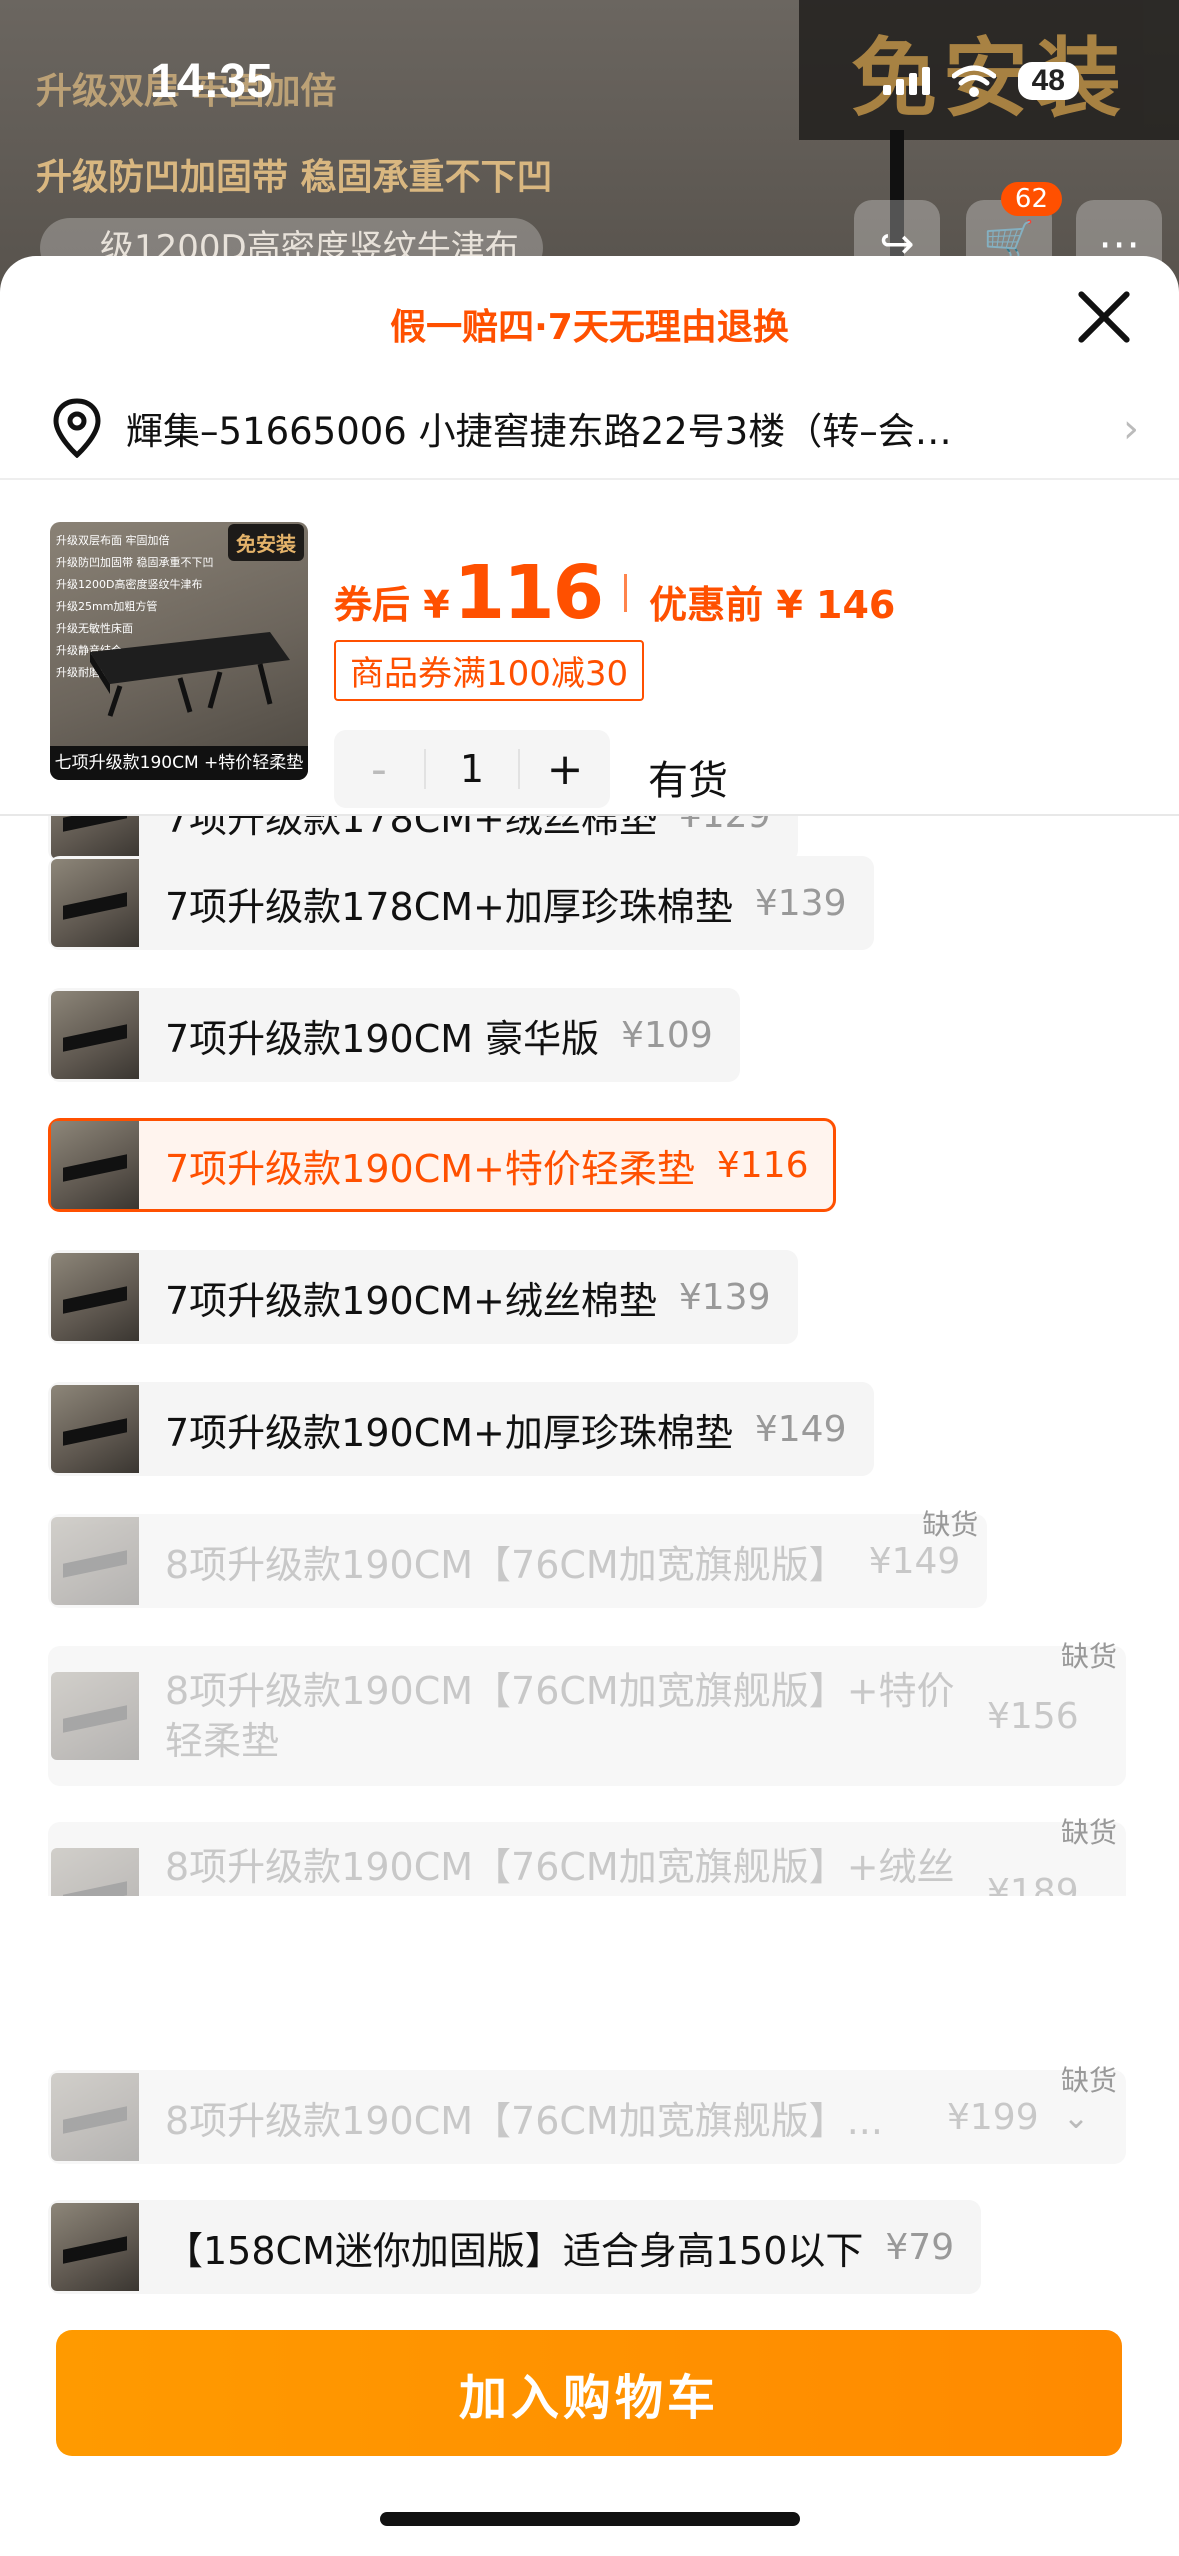 Image resolution: width=1179 pixels, height=2556 pixels. What do you see at coordinates (1031, 199) in the screenshot?
I see `cart-count-badge: 62` at bounding box center [1031, 199].